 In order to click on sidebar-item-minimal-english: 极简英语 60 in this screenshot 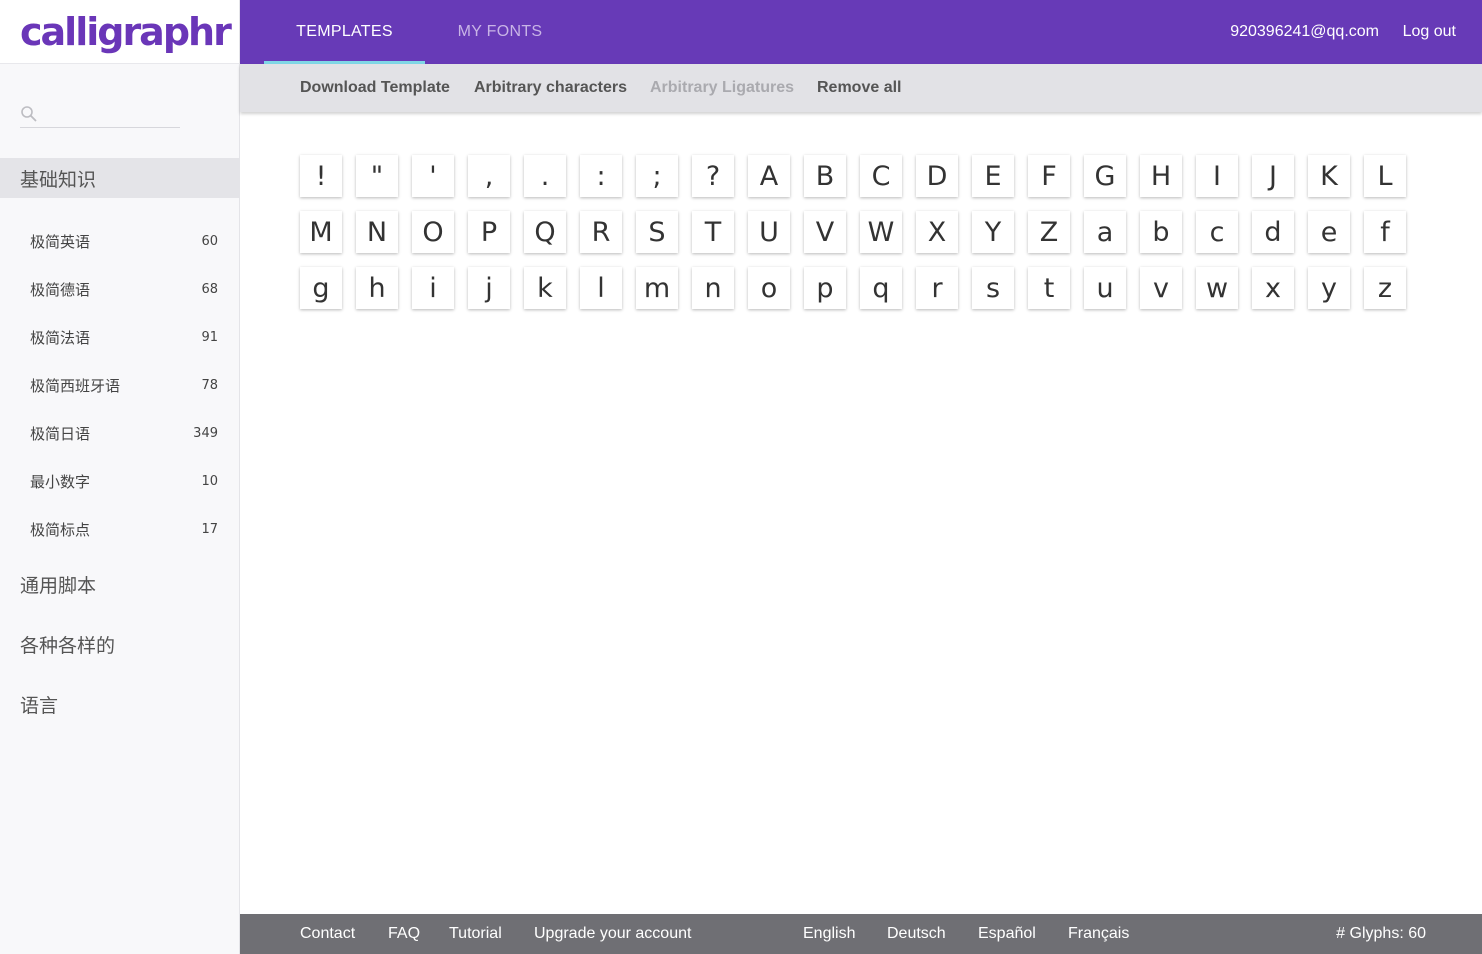, I will do `click(120, 241)`.